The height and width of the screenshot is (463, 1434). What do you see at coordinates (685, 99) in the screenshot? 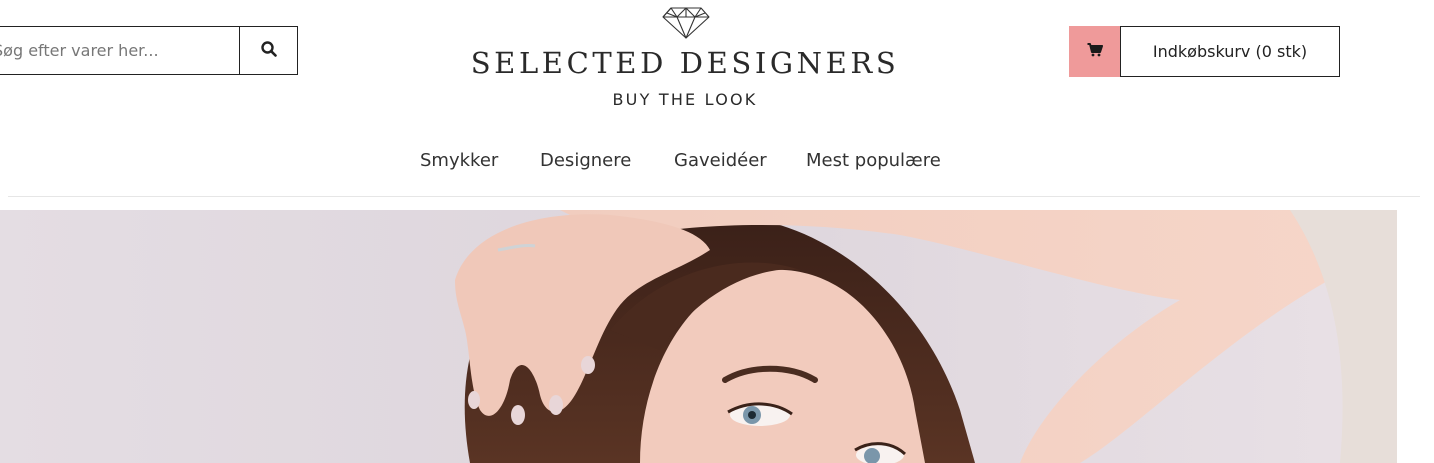
I see `logo-tagline: BUY THE LOOK` at bounding box center [685, 99].